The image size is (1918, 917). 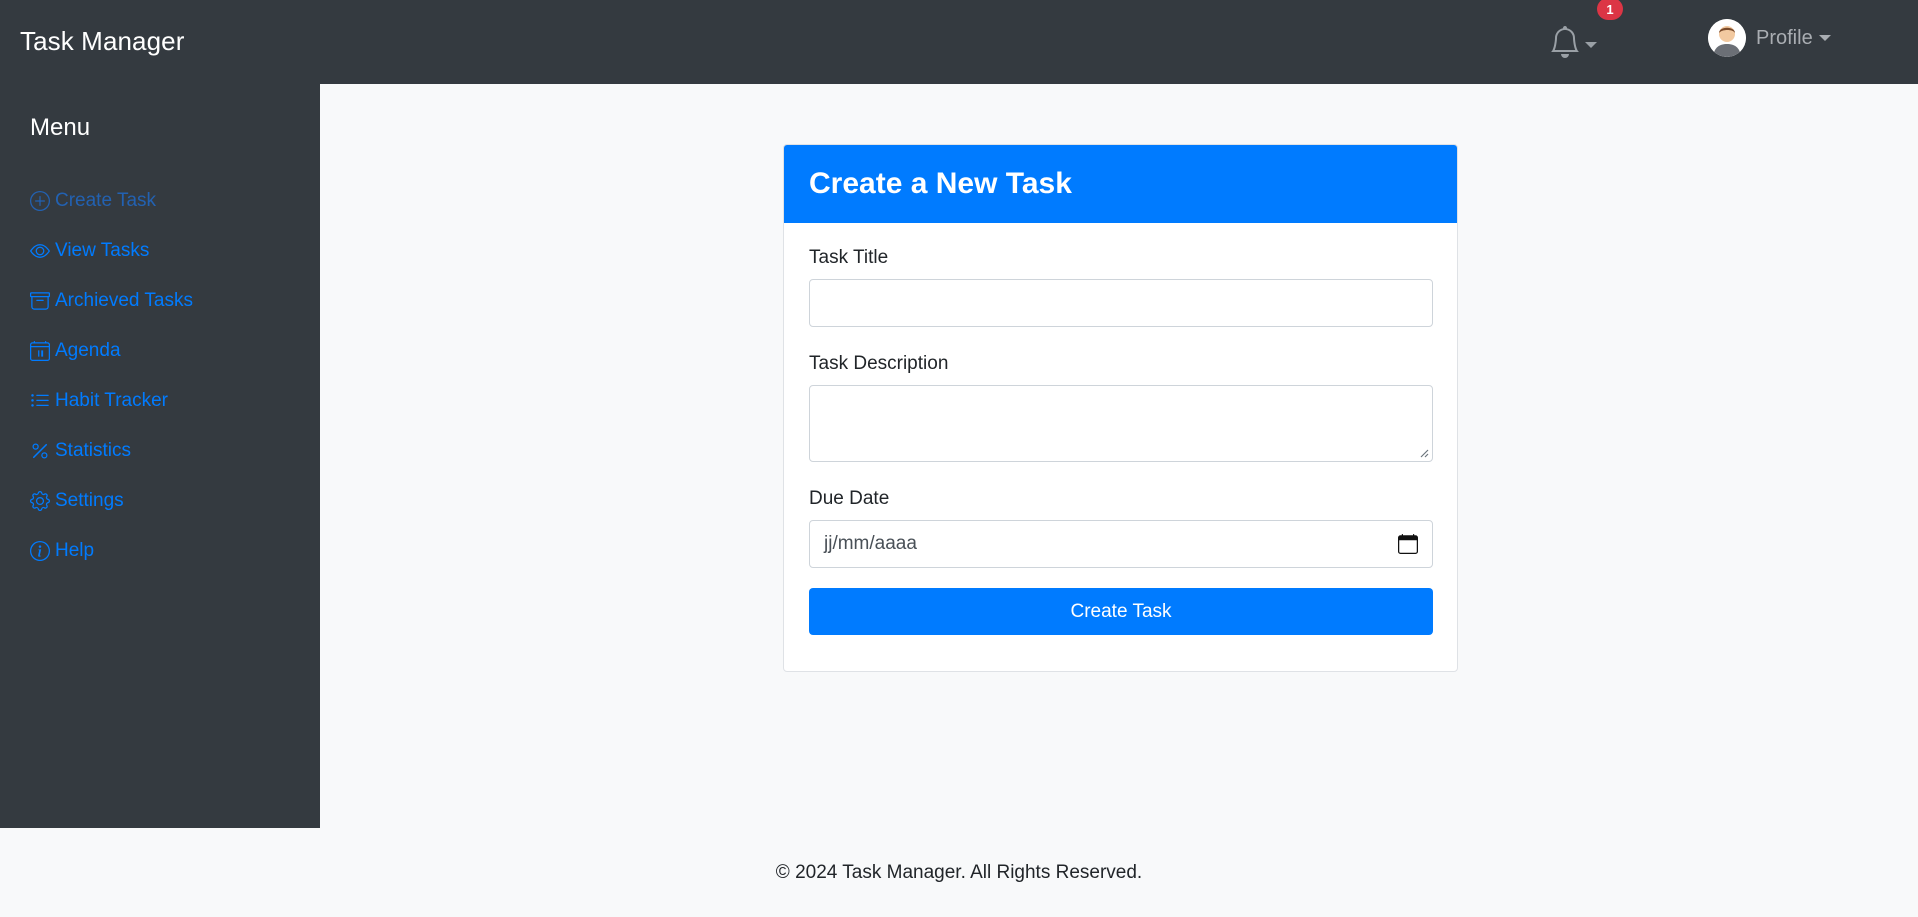 I want to click on top-navbar: Task Manager 1 Profile, so click(x=959, y=42).